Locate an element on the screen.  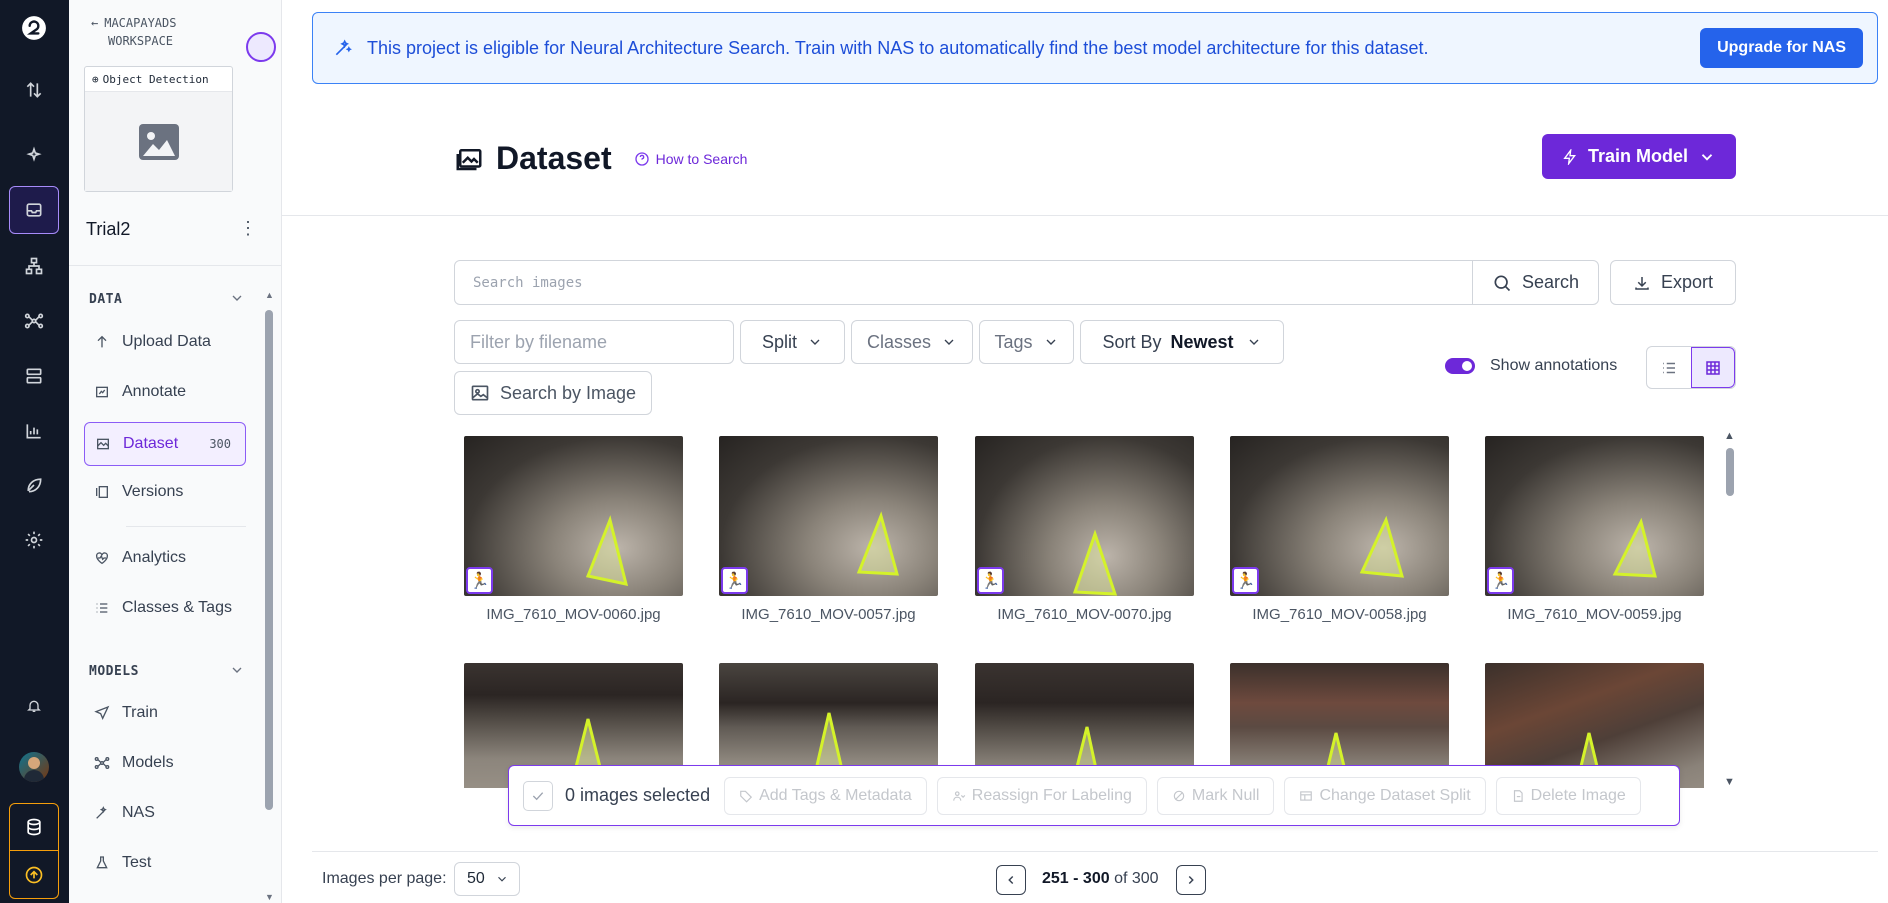
nav-analytics: Analytics is located at coordinates (165, 558).